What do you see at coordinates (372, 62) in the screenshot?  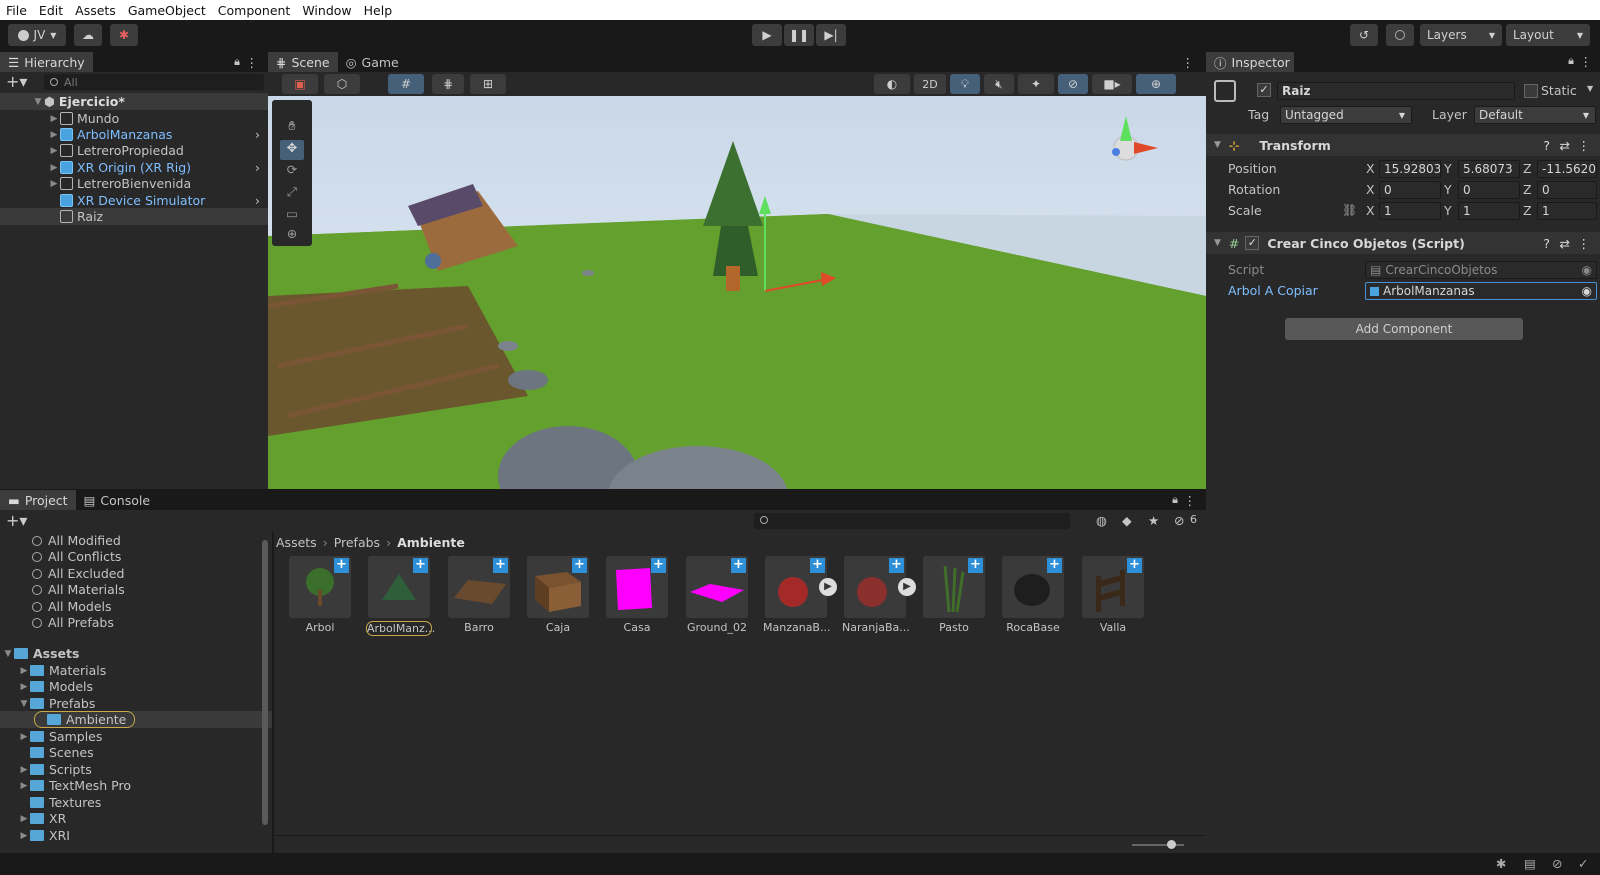 I see `tab-game: ◎ Game` at bounding box center [372, 62].